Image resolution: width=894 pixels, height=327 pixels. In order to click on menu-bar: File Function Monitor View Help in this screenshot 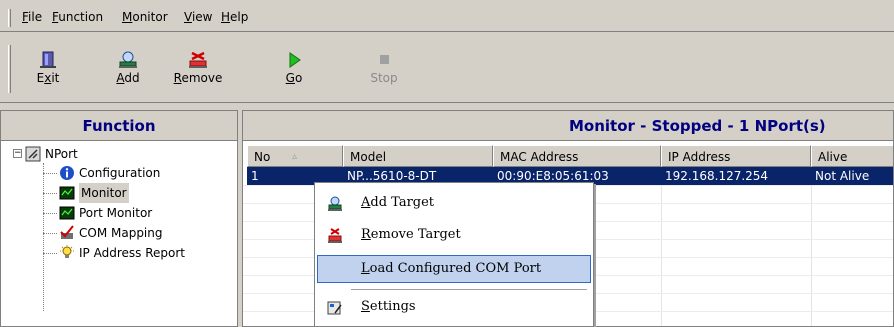, I will do `click(447, 16)`.